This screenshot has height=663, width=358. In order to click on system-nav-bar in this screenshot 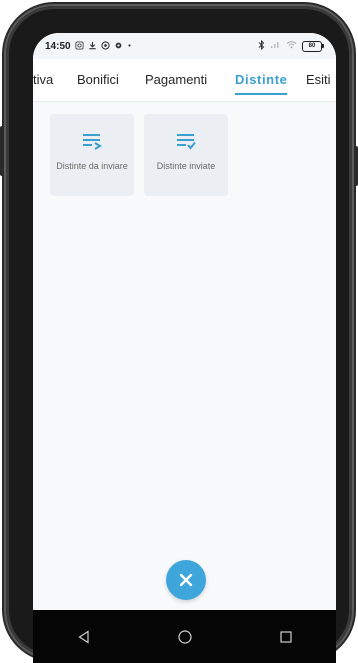, I will do `click(184, 636)`.